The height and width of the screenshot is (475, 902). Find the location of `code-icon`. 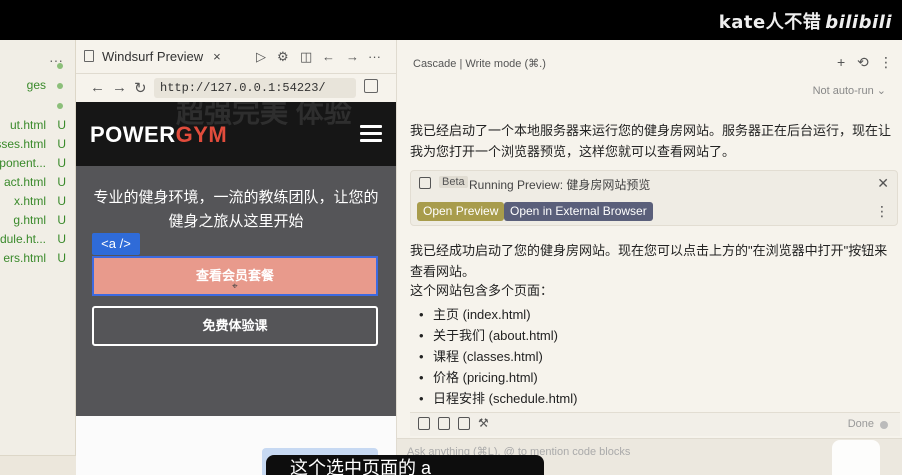

code-icon is located at coordinates (464, 423).